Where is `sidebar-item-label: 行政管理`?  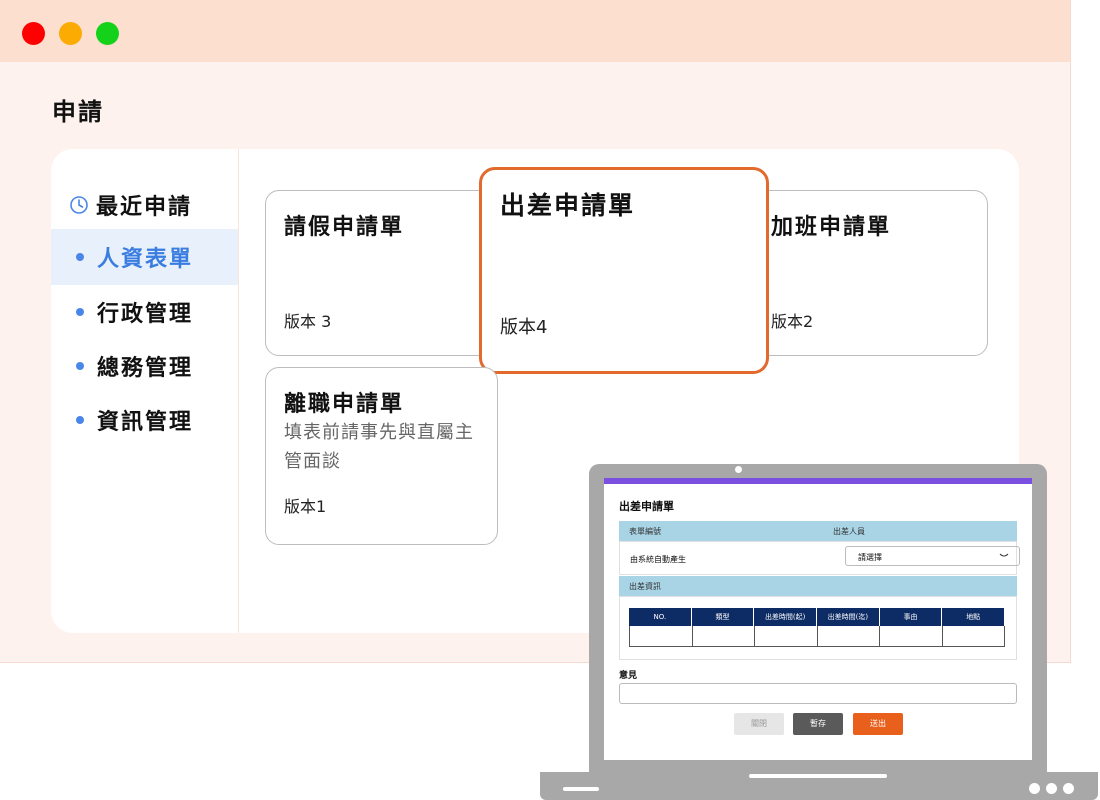
sidebar-item-label: 行政管理 is located at coordinates (145, 314).